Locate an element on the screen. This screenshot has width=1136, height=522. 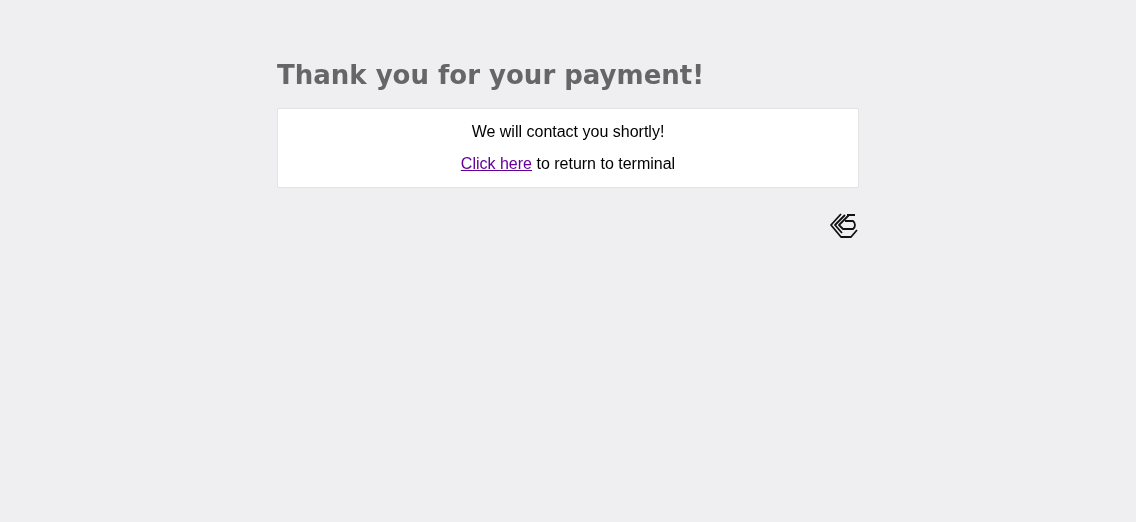
page-title: Thank you for your payment! is located at coordinates (491, 75).